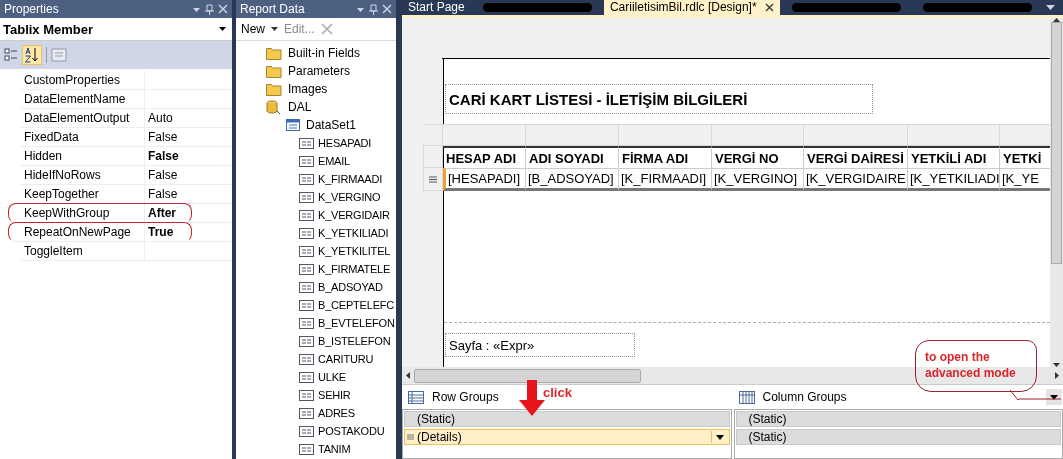 Image resolution: width=1063 pixels, height=459 pixels. I want to click on footer-expression: Sayfa : «Expr», so click(540, 345).